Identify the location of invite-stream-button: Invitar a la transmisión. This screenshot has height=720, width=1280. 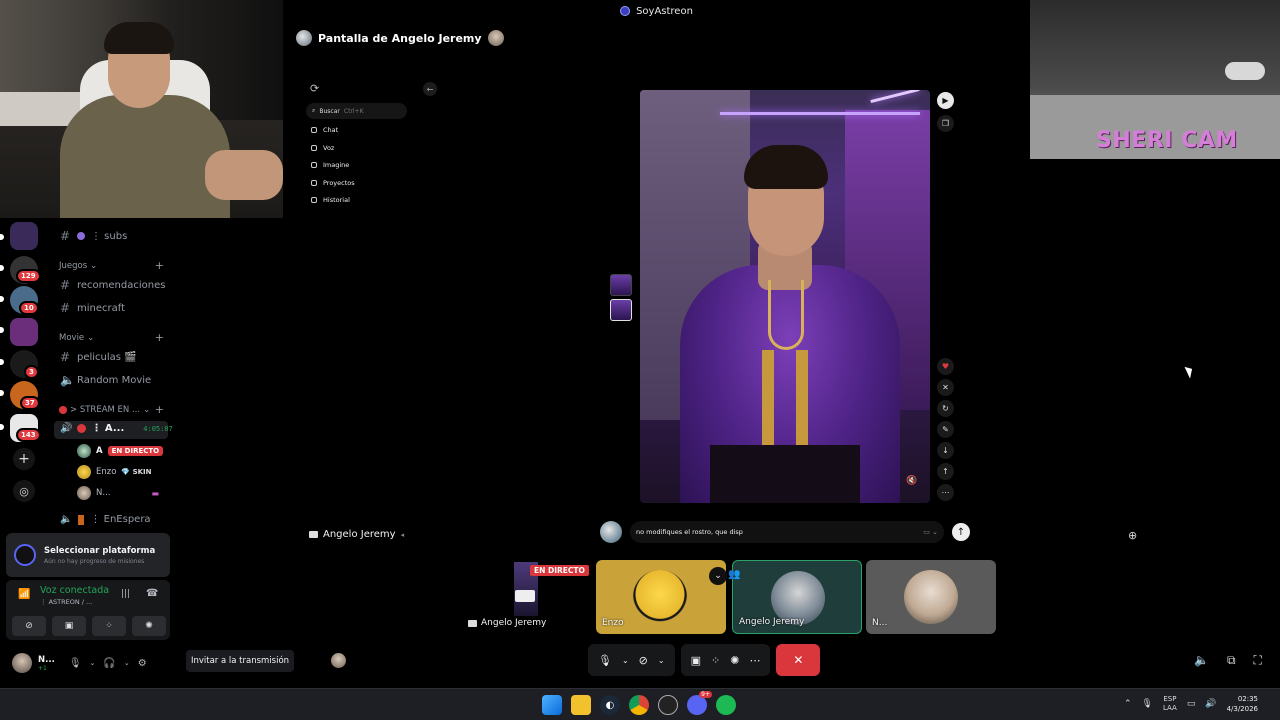
(240, 661).